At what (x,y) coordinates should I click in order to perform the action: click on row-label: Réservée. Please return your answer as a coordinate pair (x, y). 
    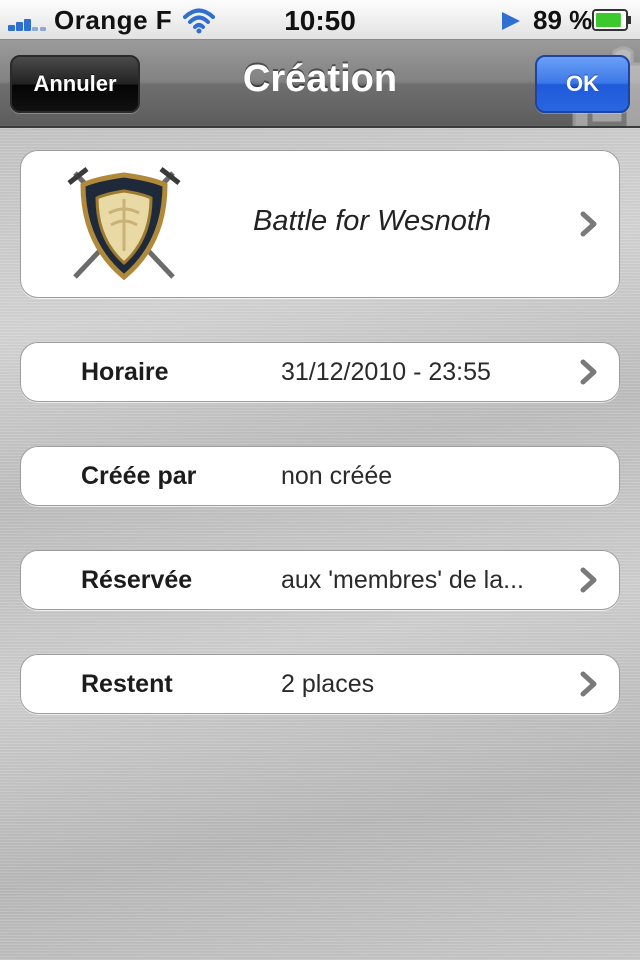
    Looking at the image, I should click on (137, 580).